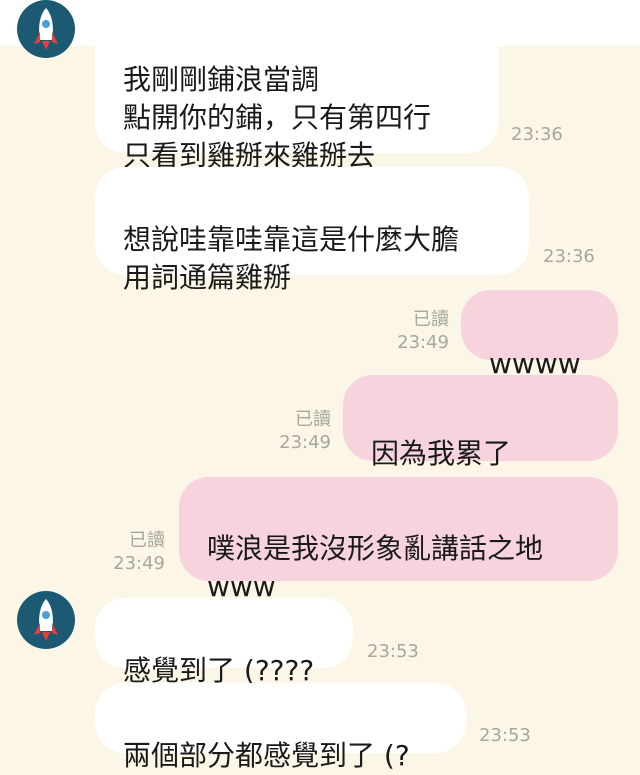  I want to click on incoming-message-bubble: 感覺到了 (????, so click(224, 642).